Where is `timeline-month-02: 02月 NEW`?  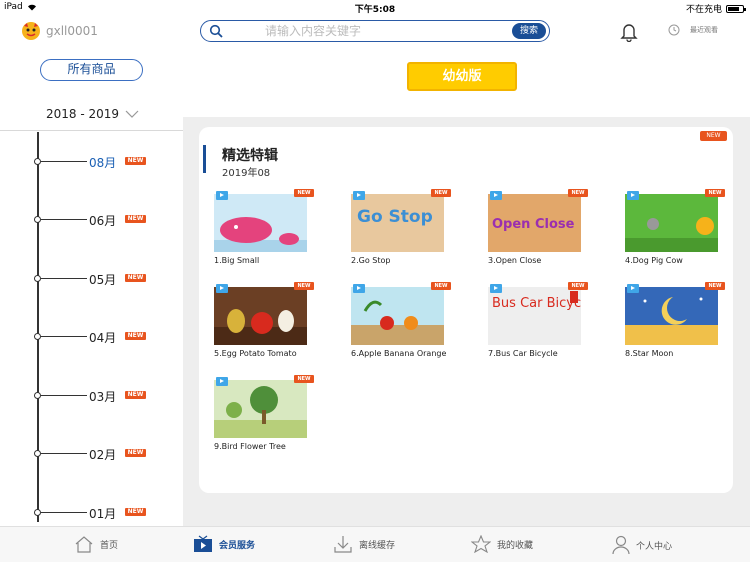 timeline-month-02: 02月 NEW is located at coordinates (109, 454).